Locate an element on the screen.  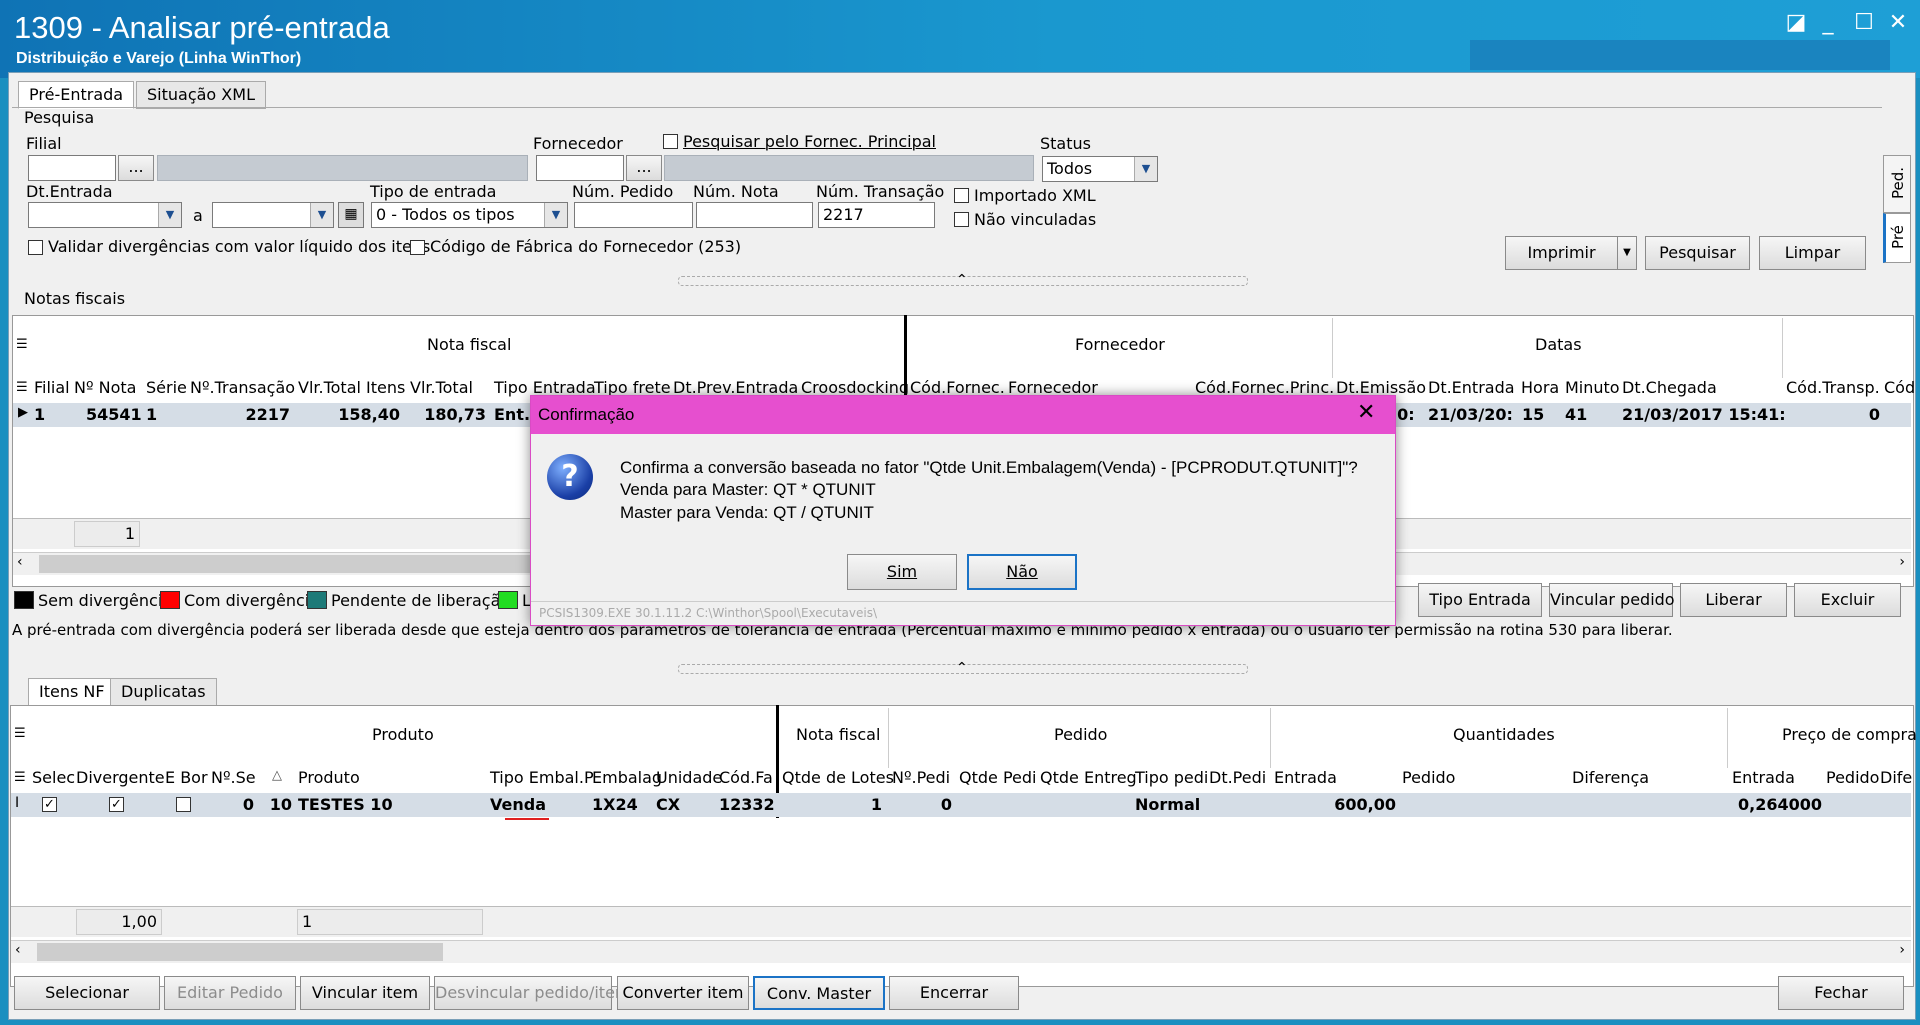
col-dt-pedido: Dt.Pedi is located at coordinates (1237, 777).